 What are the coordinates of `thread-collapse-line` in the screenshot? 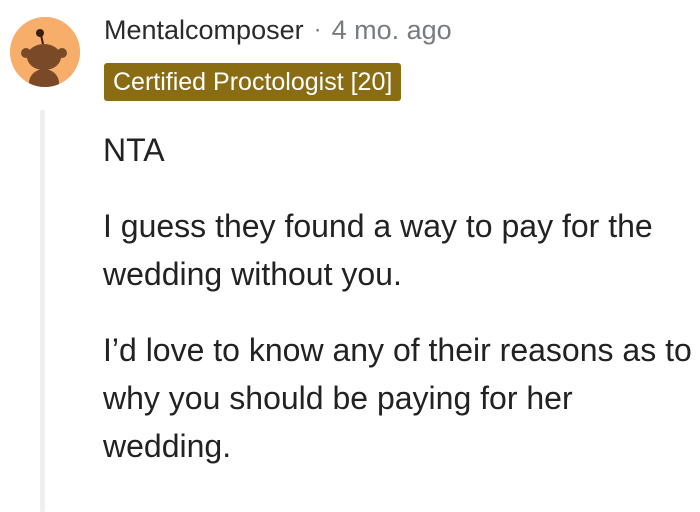 It's located at (42, 311).